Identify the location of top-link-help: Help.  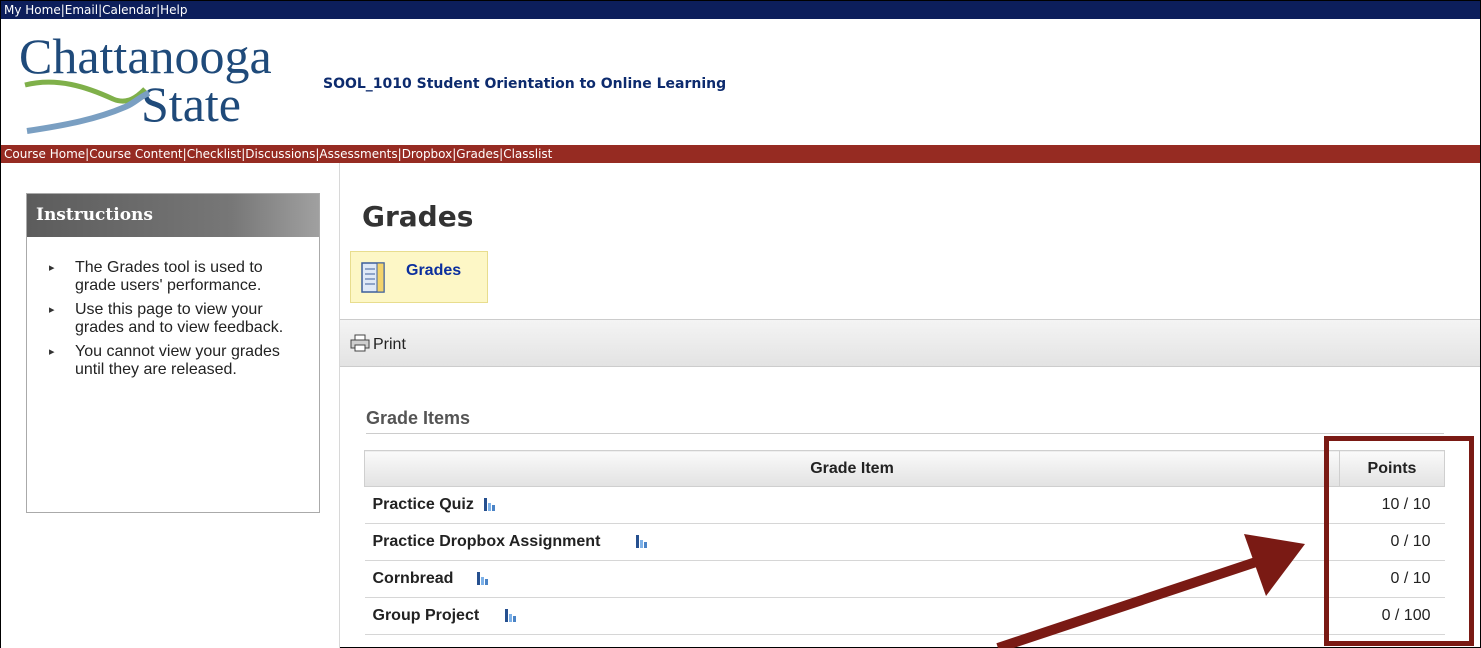
(173, 10).